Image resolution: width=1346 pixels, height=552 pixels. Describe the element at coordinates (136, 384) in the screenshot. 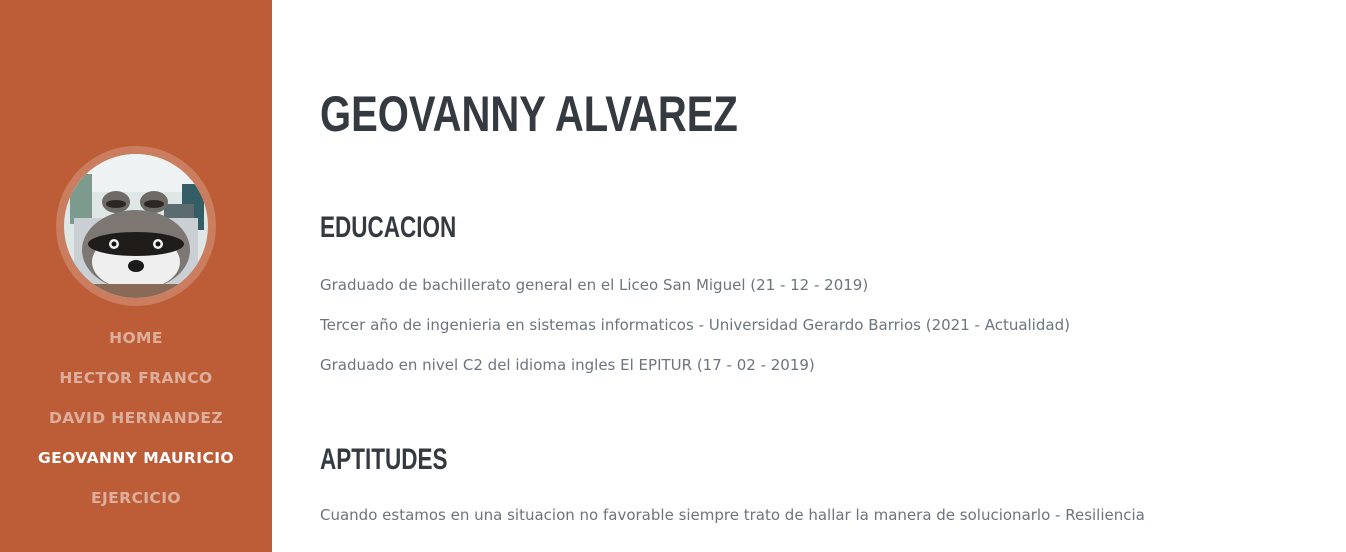

I see `nav-item-hector-franco: HECTOR FRANCO` at that location.